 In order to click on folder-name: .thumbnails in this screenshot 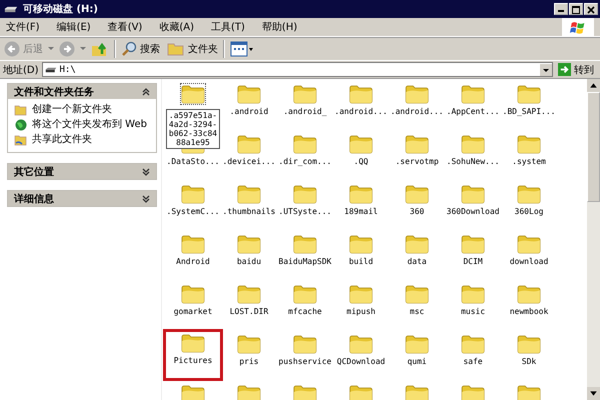, I will do `click(249, 211)`.